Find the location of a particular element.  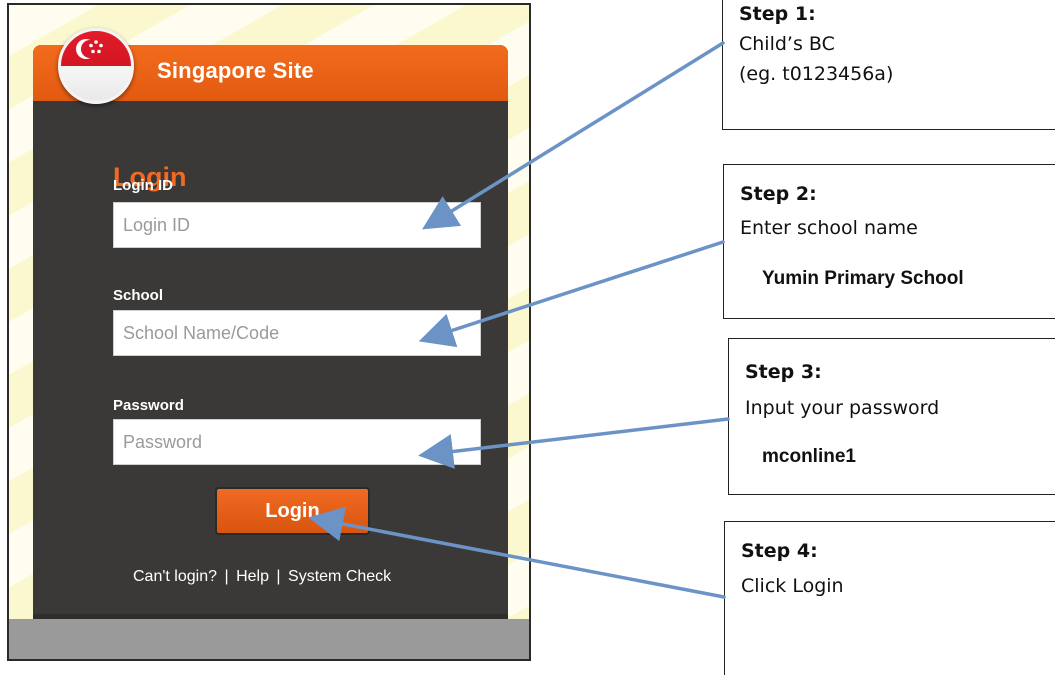

password-input is located at coordinates (297, 442).